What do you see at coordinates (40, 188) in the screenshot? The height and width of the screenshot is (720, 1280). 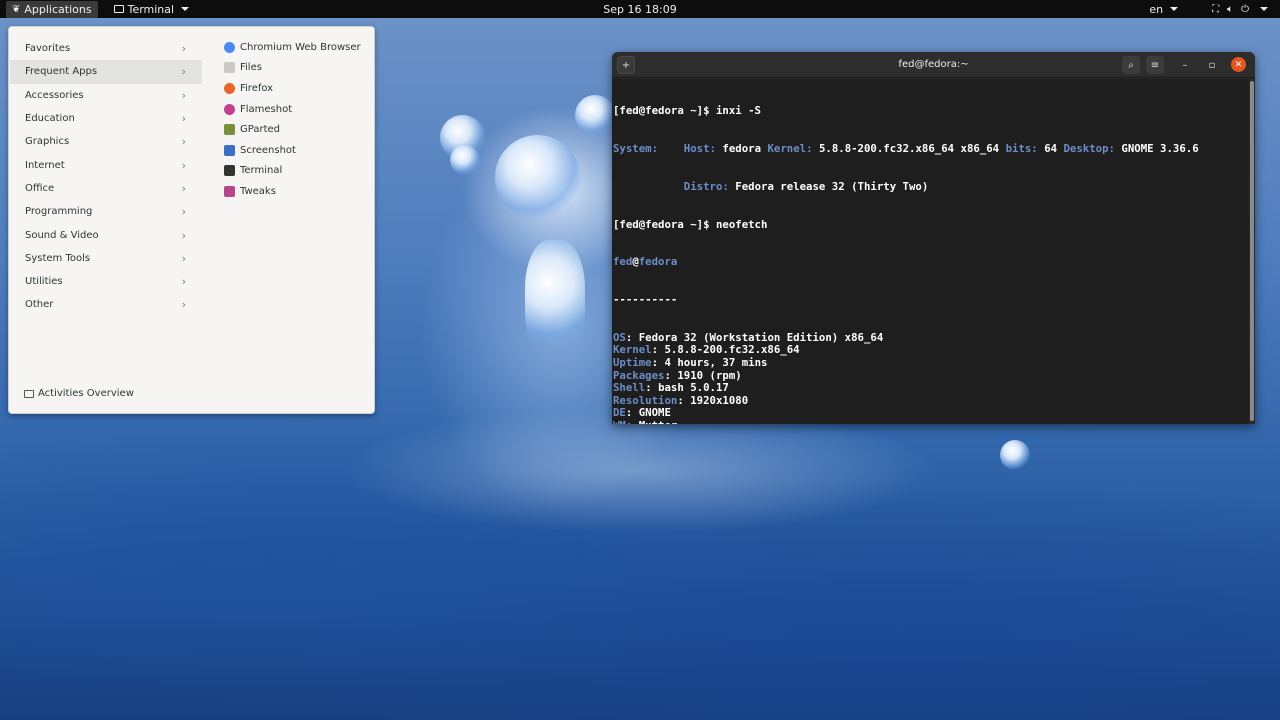 I see `category-label: Office` at bounding box center [40, 188].